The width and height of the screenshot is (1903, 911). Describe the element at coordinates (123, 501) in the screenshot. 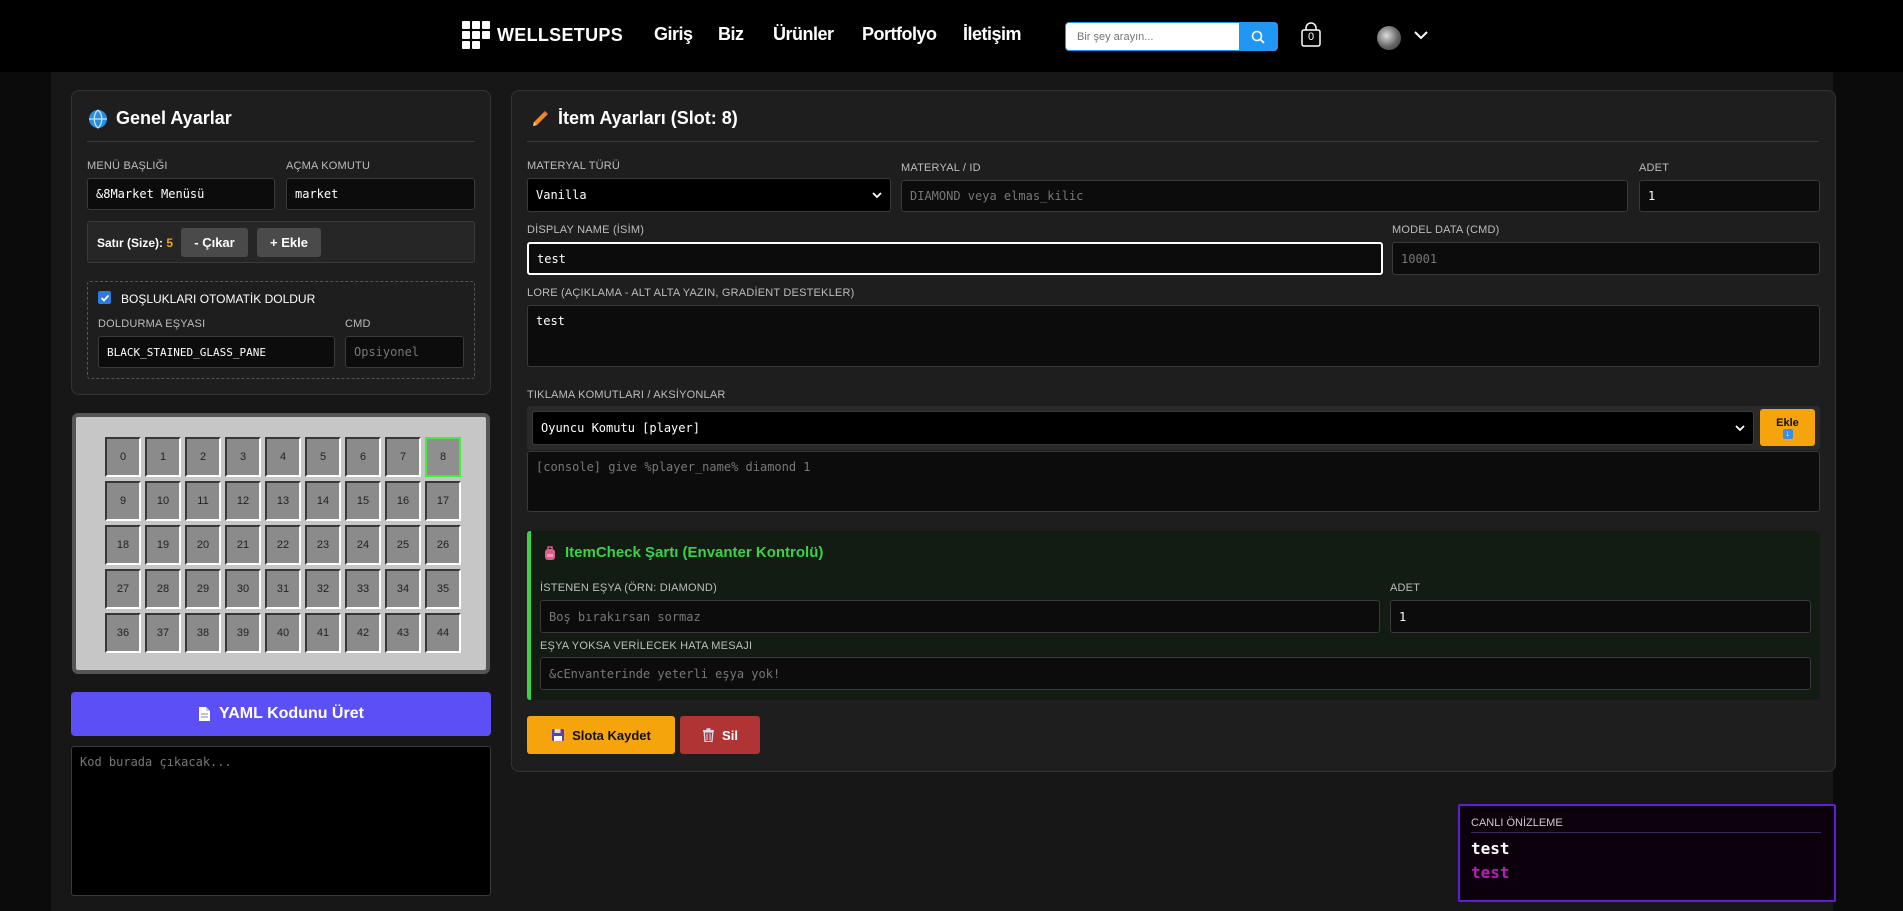

I see `inventory-slot: 9` at that location.